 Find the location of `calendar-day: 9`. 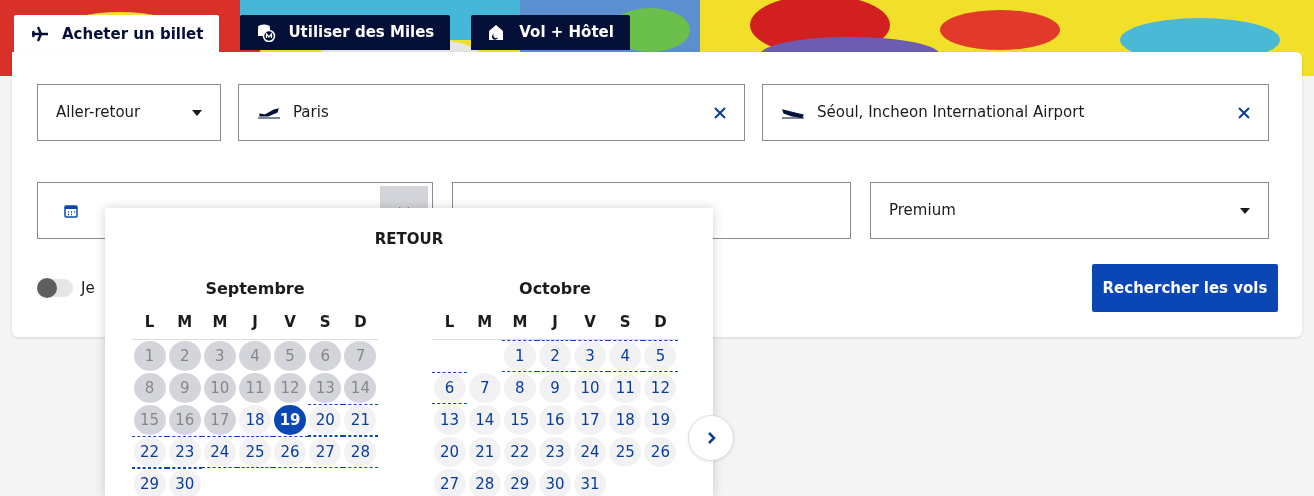

calendar-day: 9 is located at coordinates (184, 388).